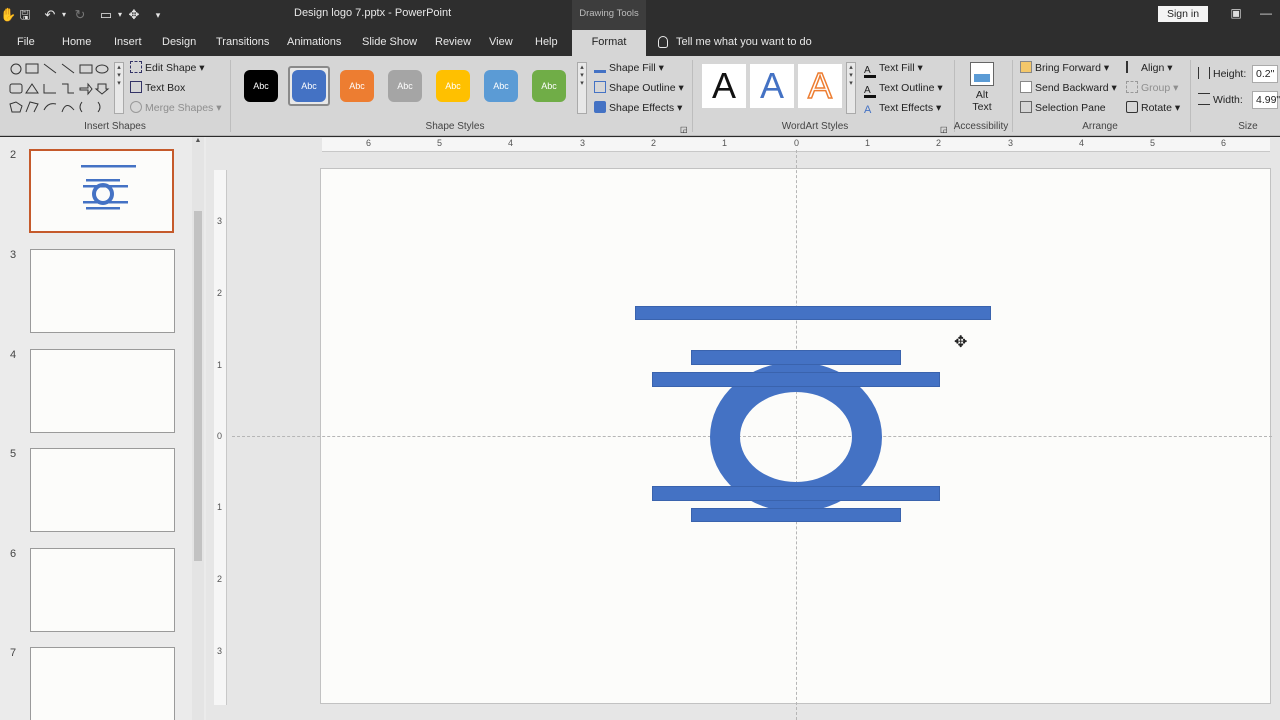 This screenshot has height=720, width=1280. I want to click on customize-toolbar-icon: ▾, so click(158, 15).